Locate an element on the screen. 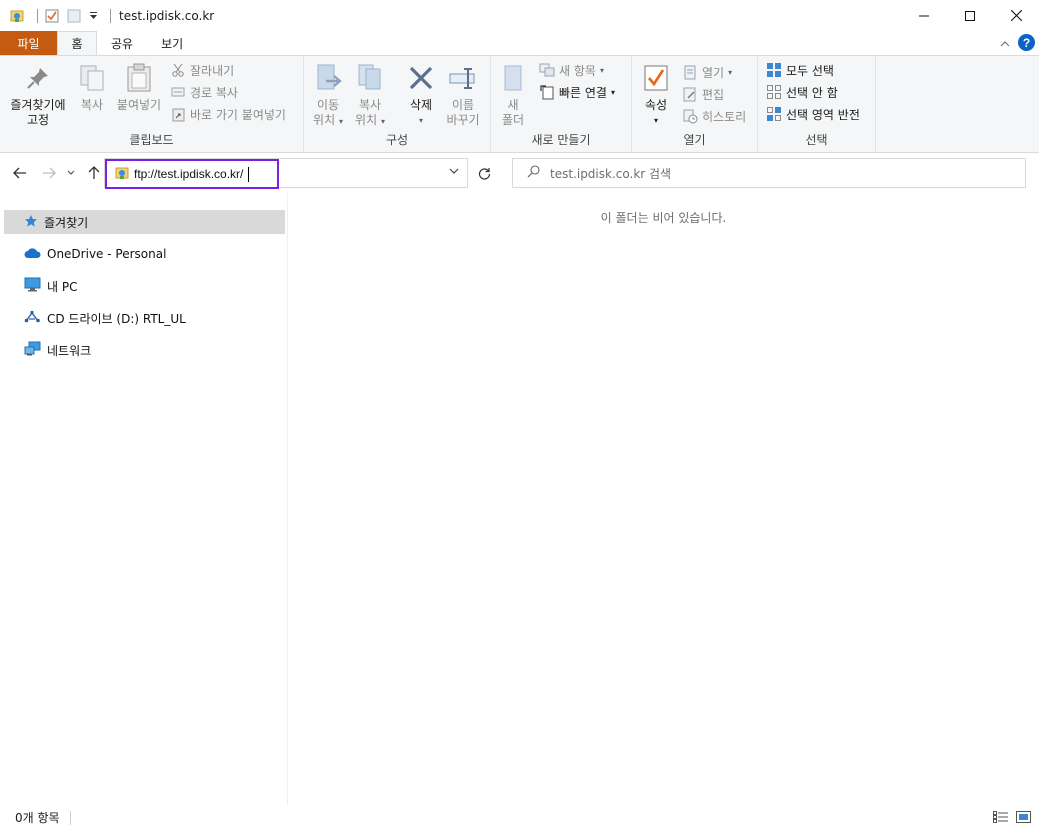  copy-path-icon is located at coordinates (178, 92).